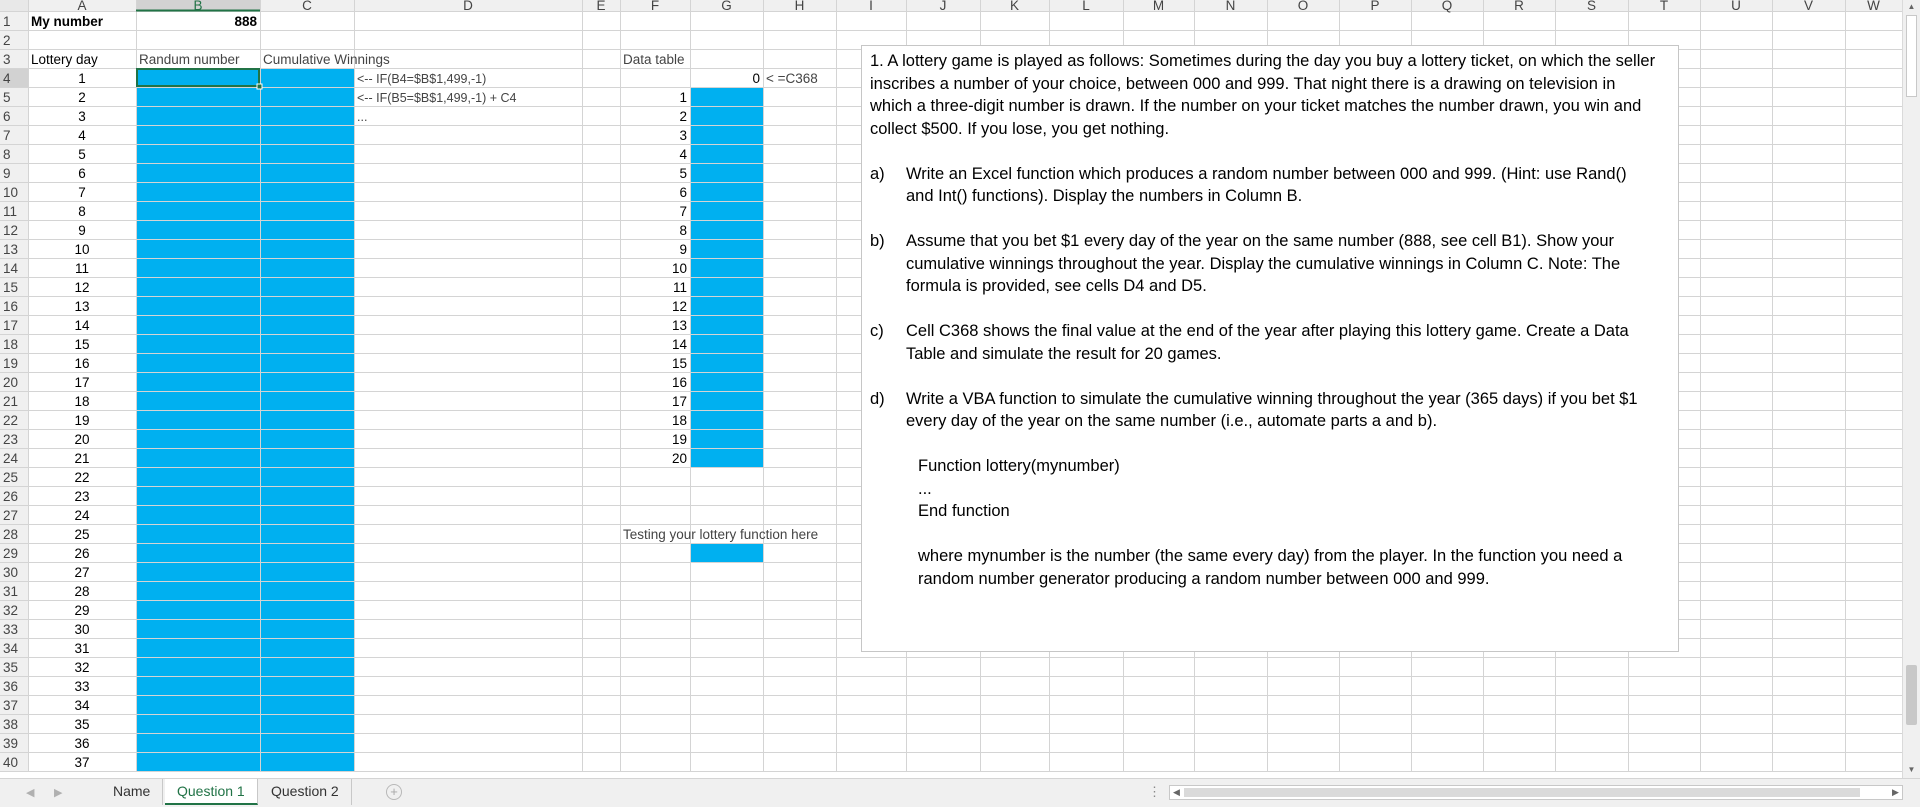  What do you see at coordinates (10, 382) in the screenshot?
I see `row-header: 20` at bounding box center [10, 382].